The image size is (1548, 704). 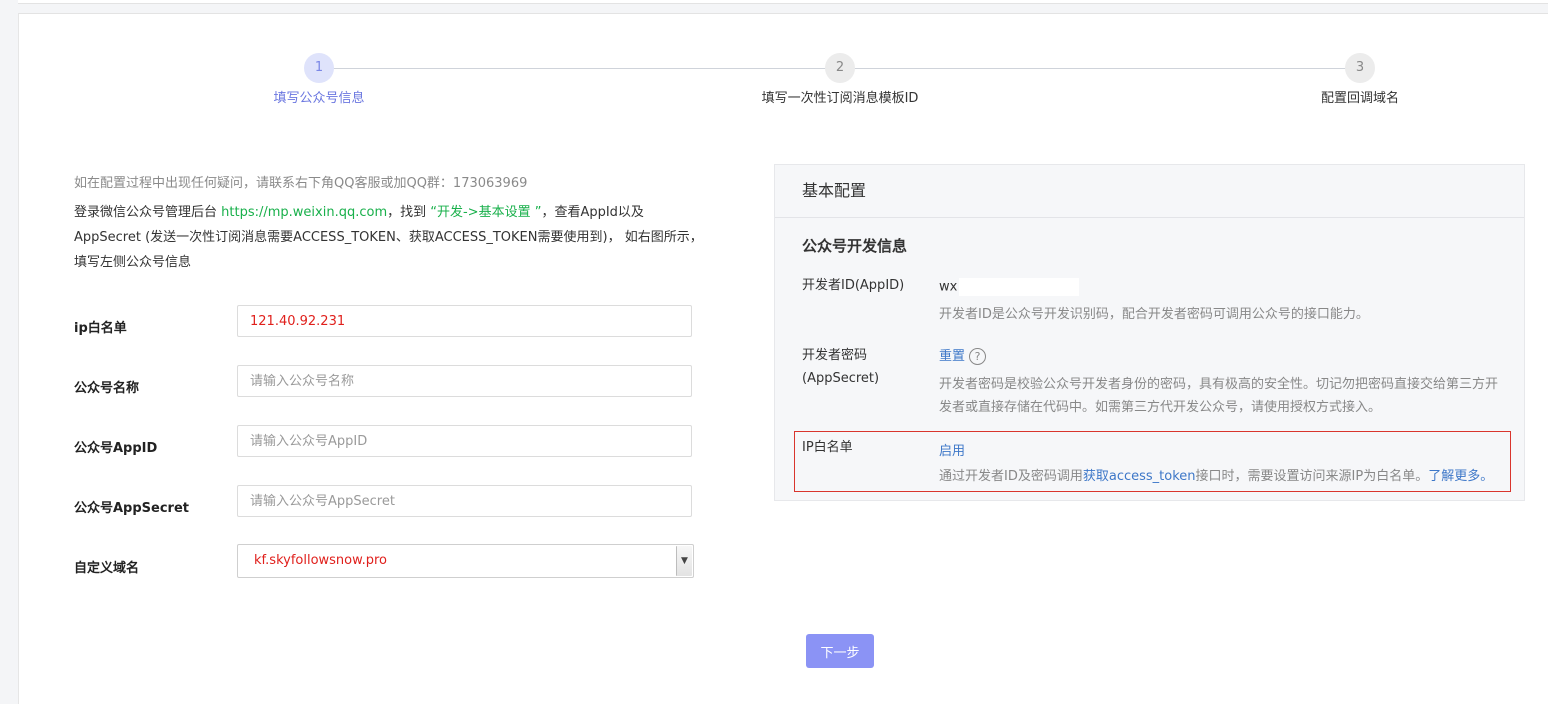 What do you see at coordinates (1460, 476) in the screenshot?
I see `learn-more-link: 了解更多。` at bounding box center [1460, 476].